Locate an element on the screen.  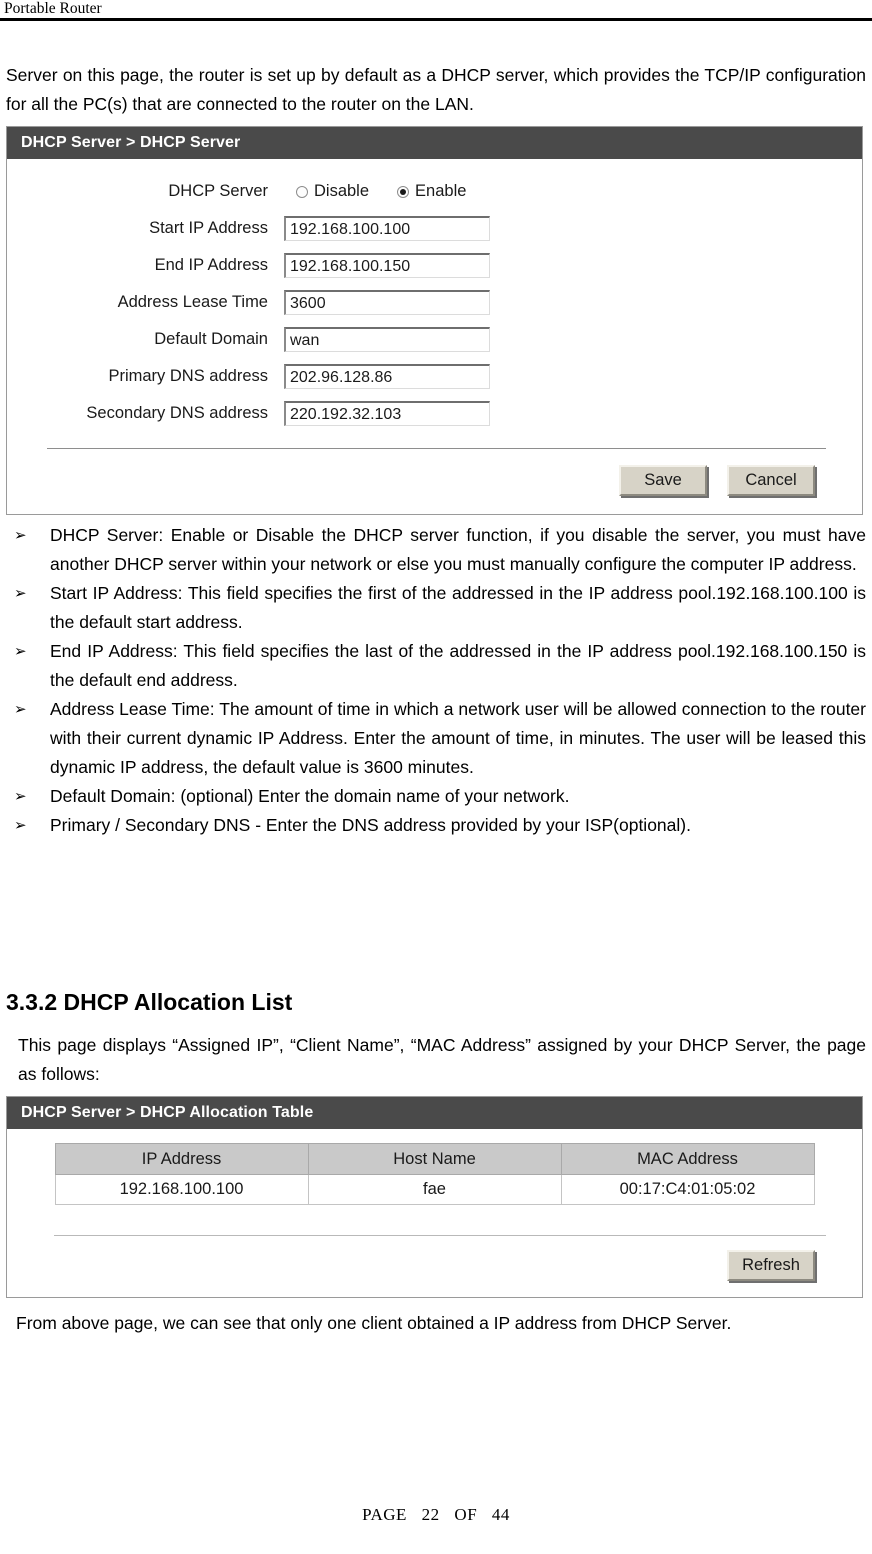
dhcp-server-radio-group: Disable Enable is located at coordinates (375, 191).